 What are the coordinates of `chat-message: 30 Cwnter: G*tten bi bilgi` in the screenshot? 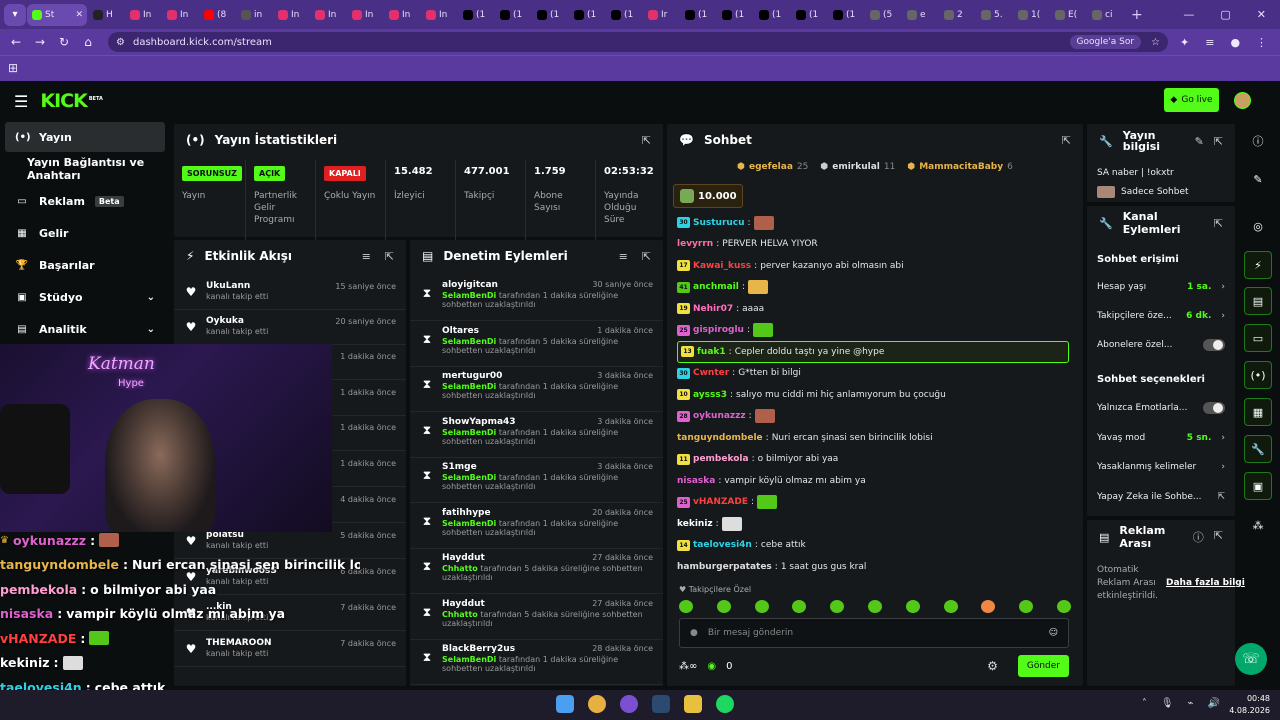 It's located at (873, 374).